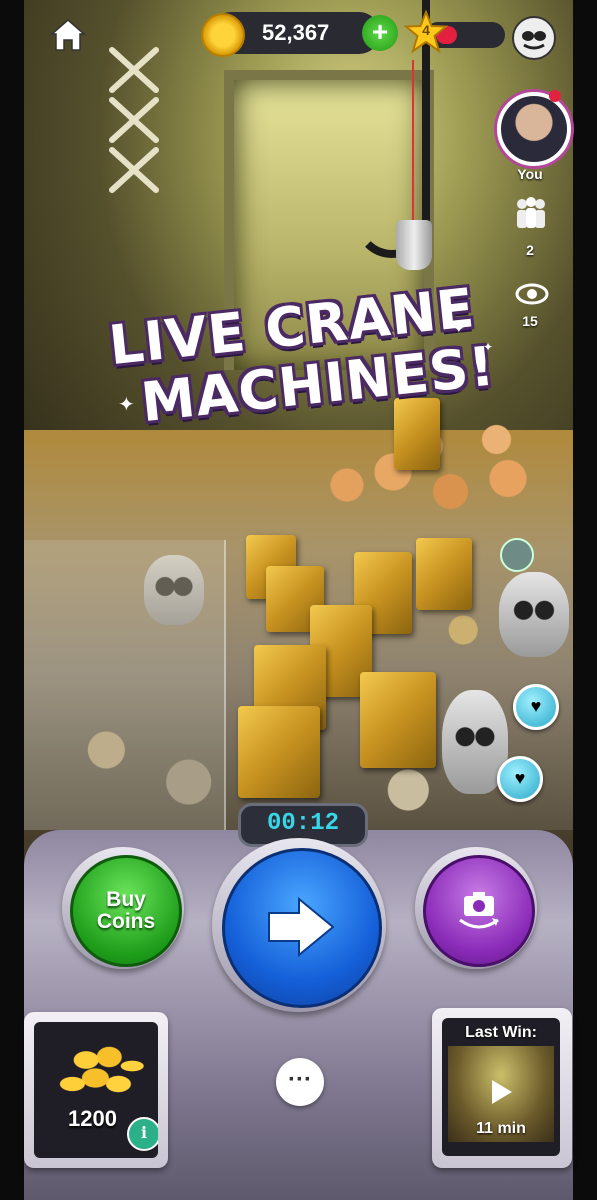  What do you see at coordinates (414, 245) in the screenshot?
I see `crane-claw` at bounding box center [414, 245].